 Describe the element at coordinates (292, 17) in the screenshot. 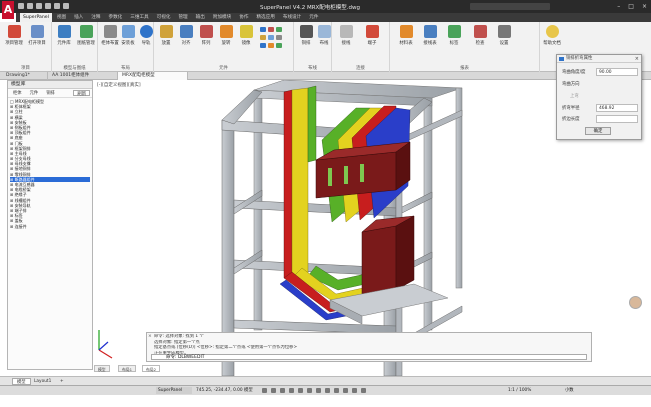

I see `tab-wiring: 布线设计` at that location.